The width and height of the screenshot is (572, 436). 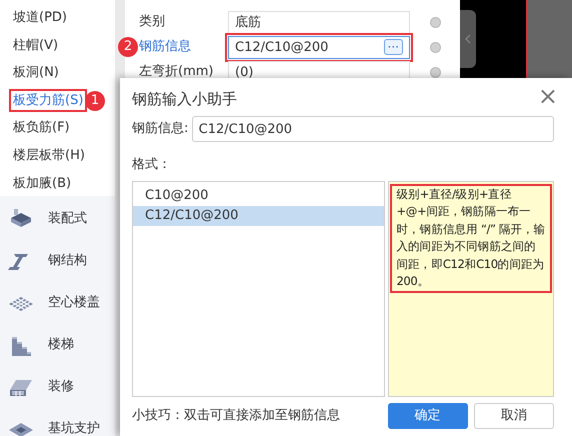 I want to click on close-button: ×, so click(x=548, y=96).